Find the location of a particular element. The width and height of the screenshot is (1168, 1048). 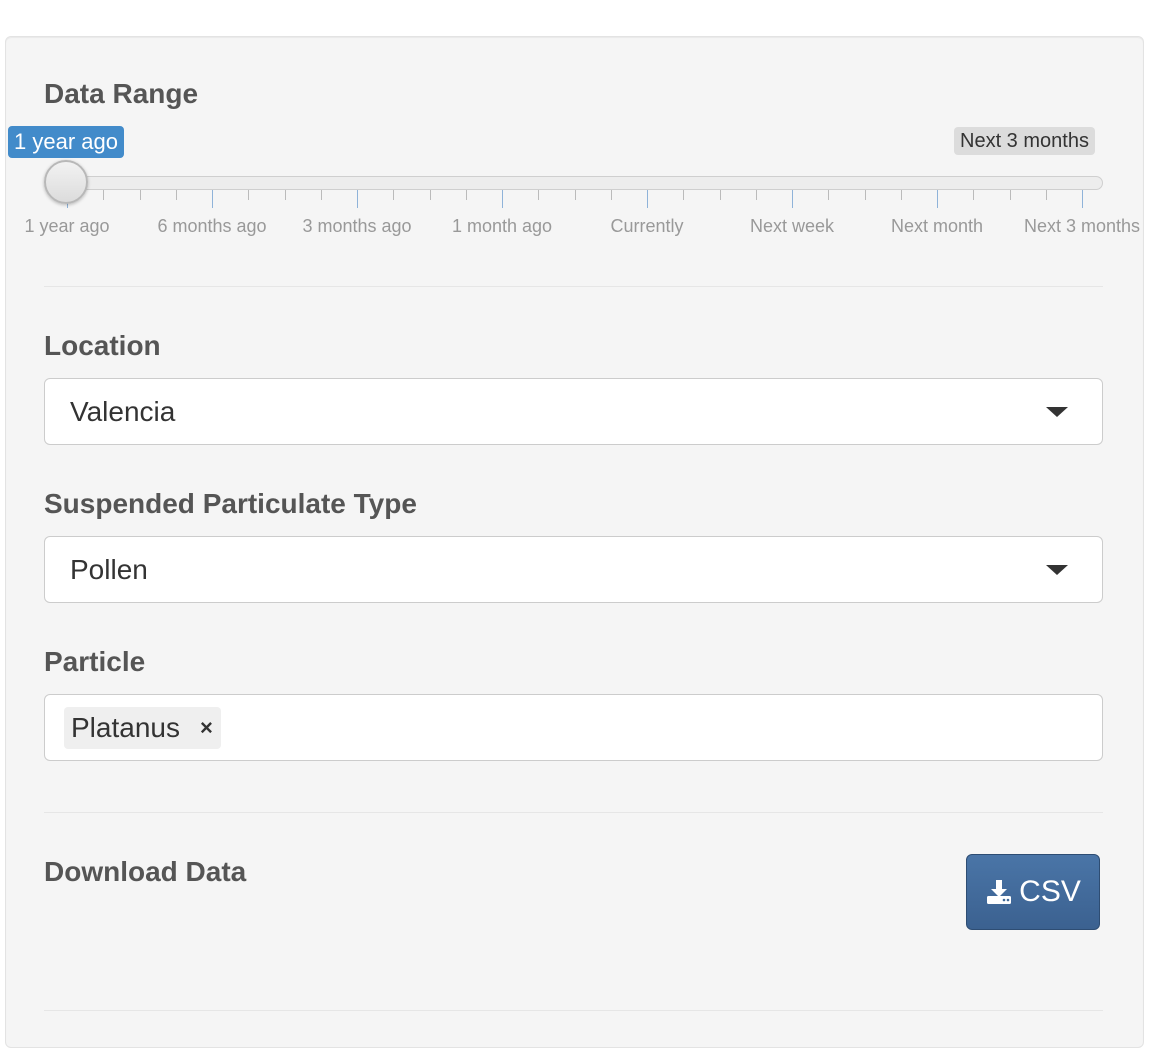

location-value: Valencia is located at coordinates (123, 411).